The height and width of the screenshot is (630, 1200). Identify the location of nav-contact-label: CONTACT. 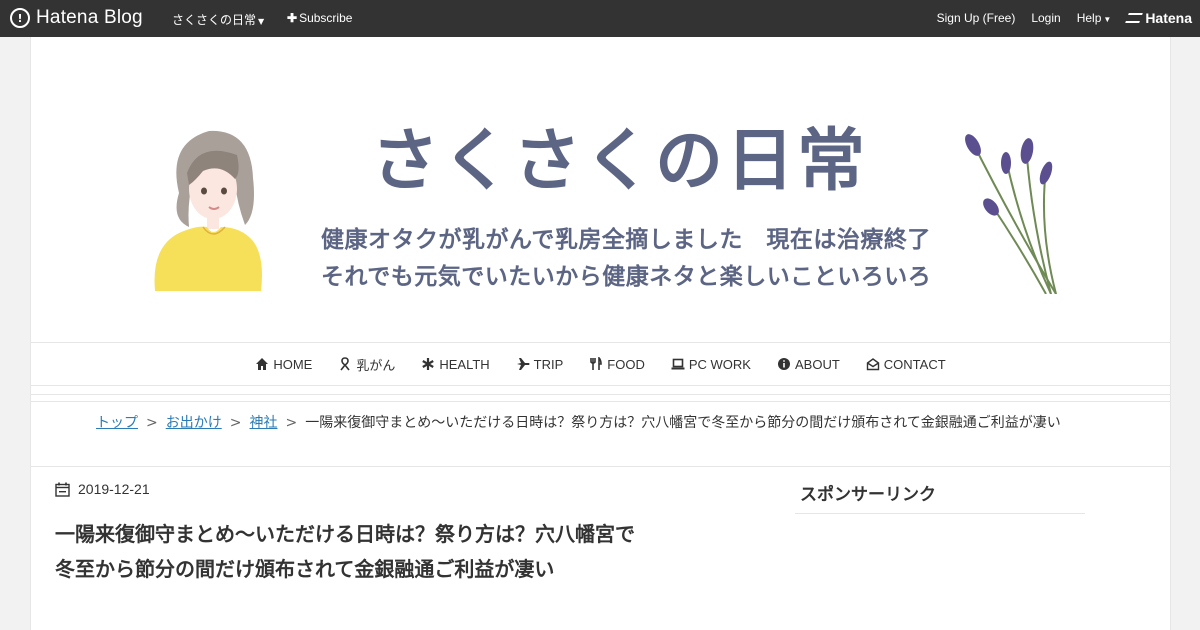
(914, 364).